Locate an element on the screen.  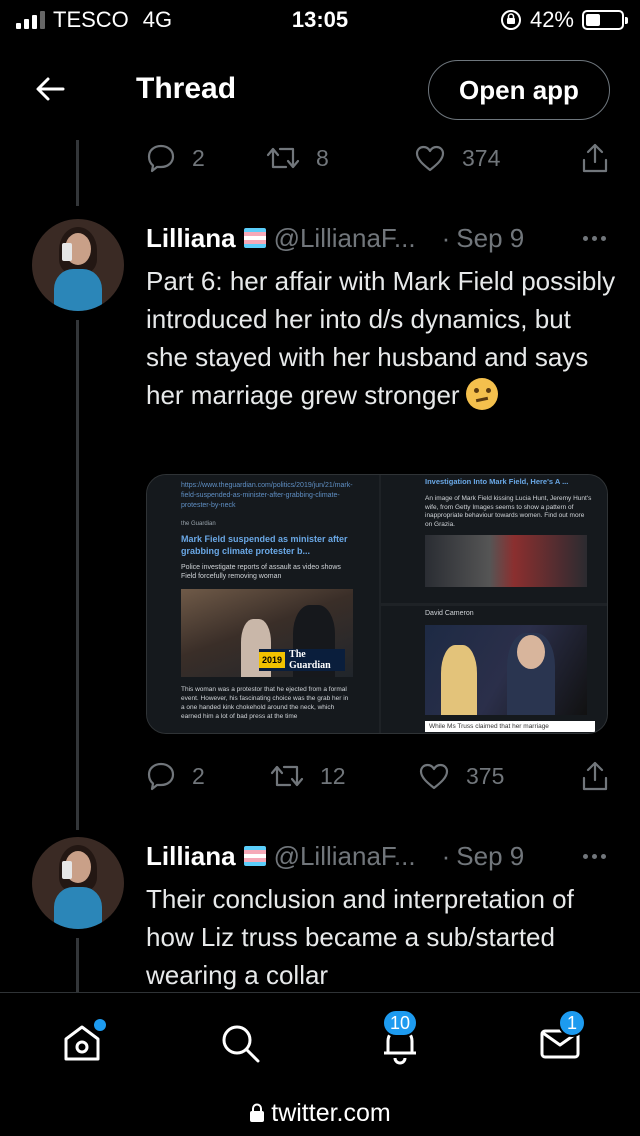
url-domain: twitter.com is located at coordinates (331, 1112).